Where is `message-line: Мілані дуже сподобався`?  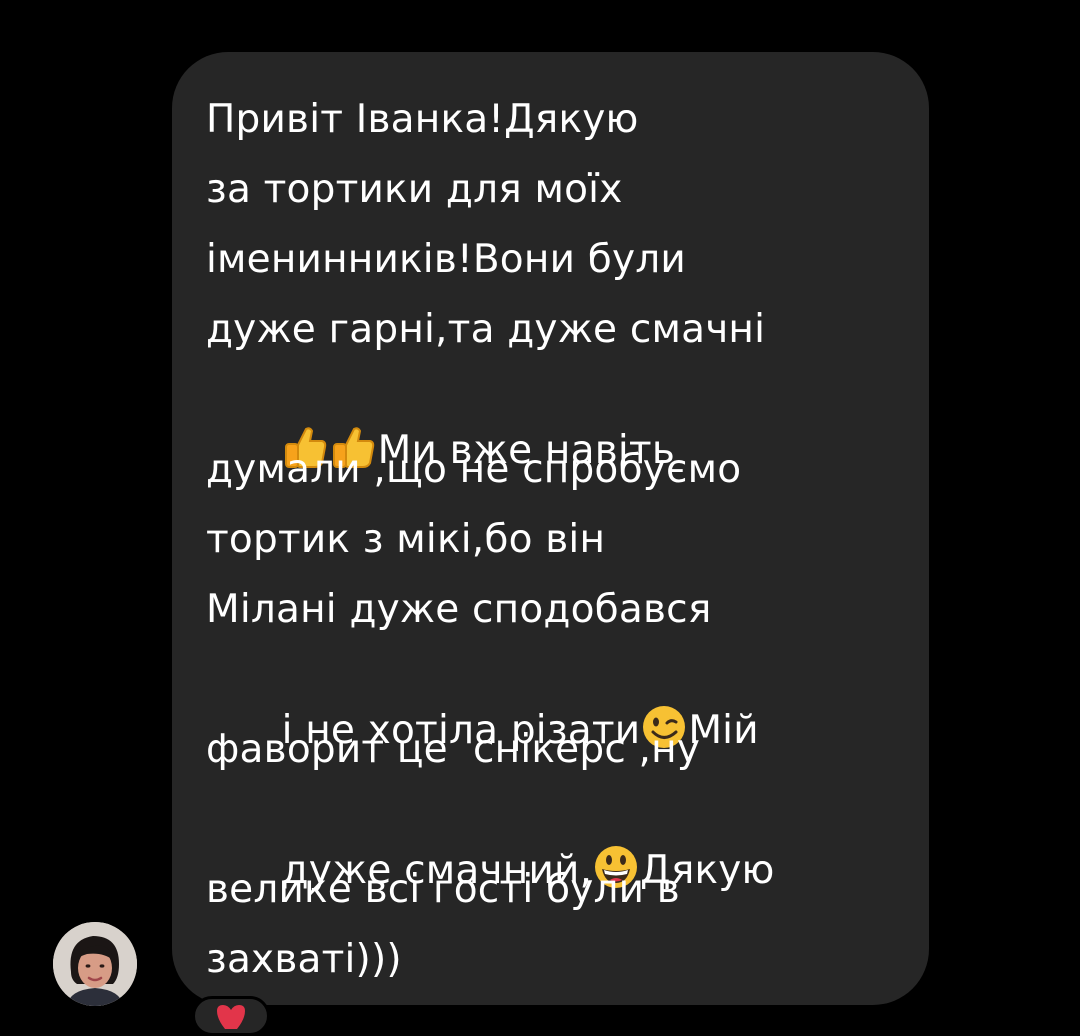 message-line: Мілані дуже сподобався is located at coordinates (459, 609).